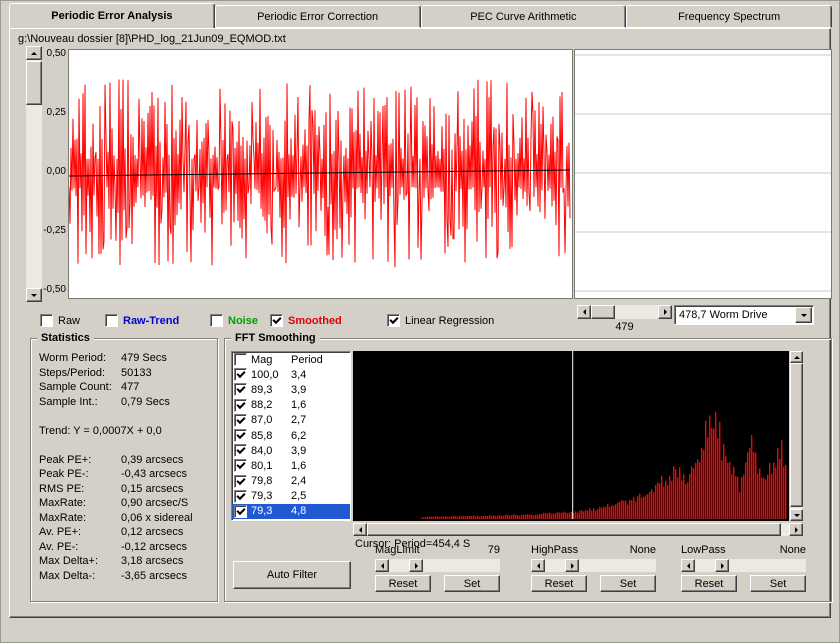 The width and height of the screenshot is (840, 643). I want to click on raw-checkbox, so click(46, 320).